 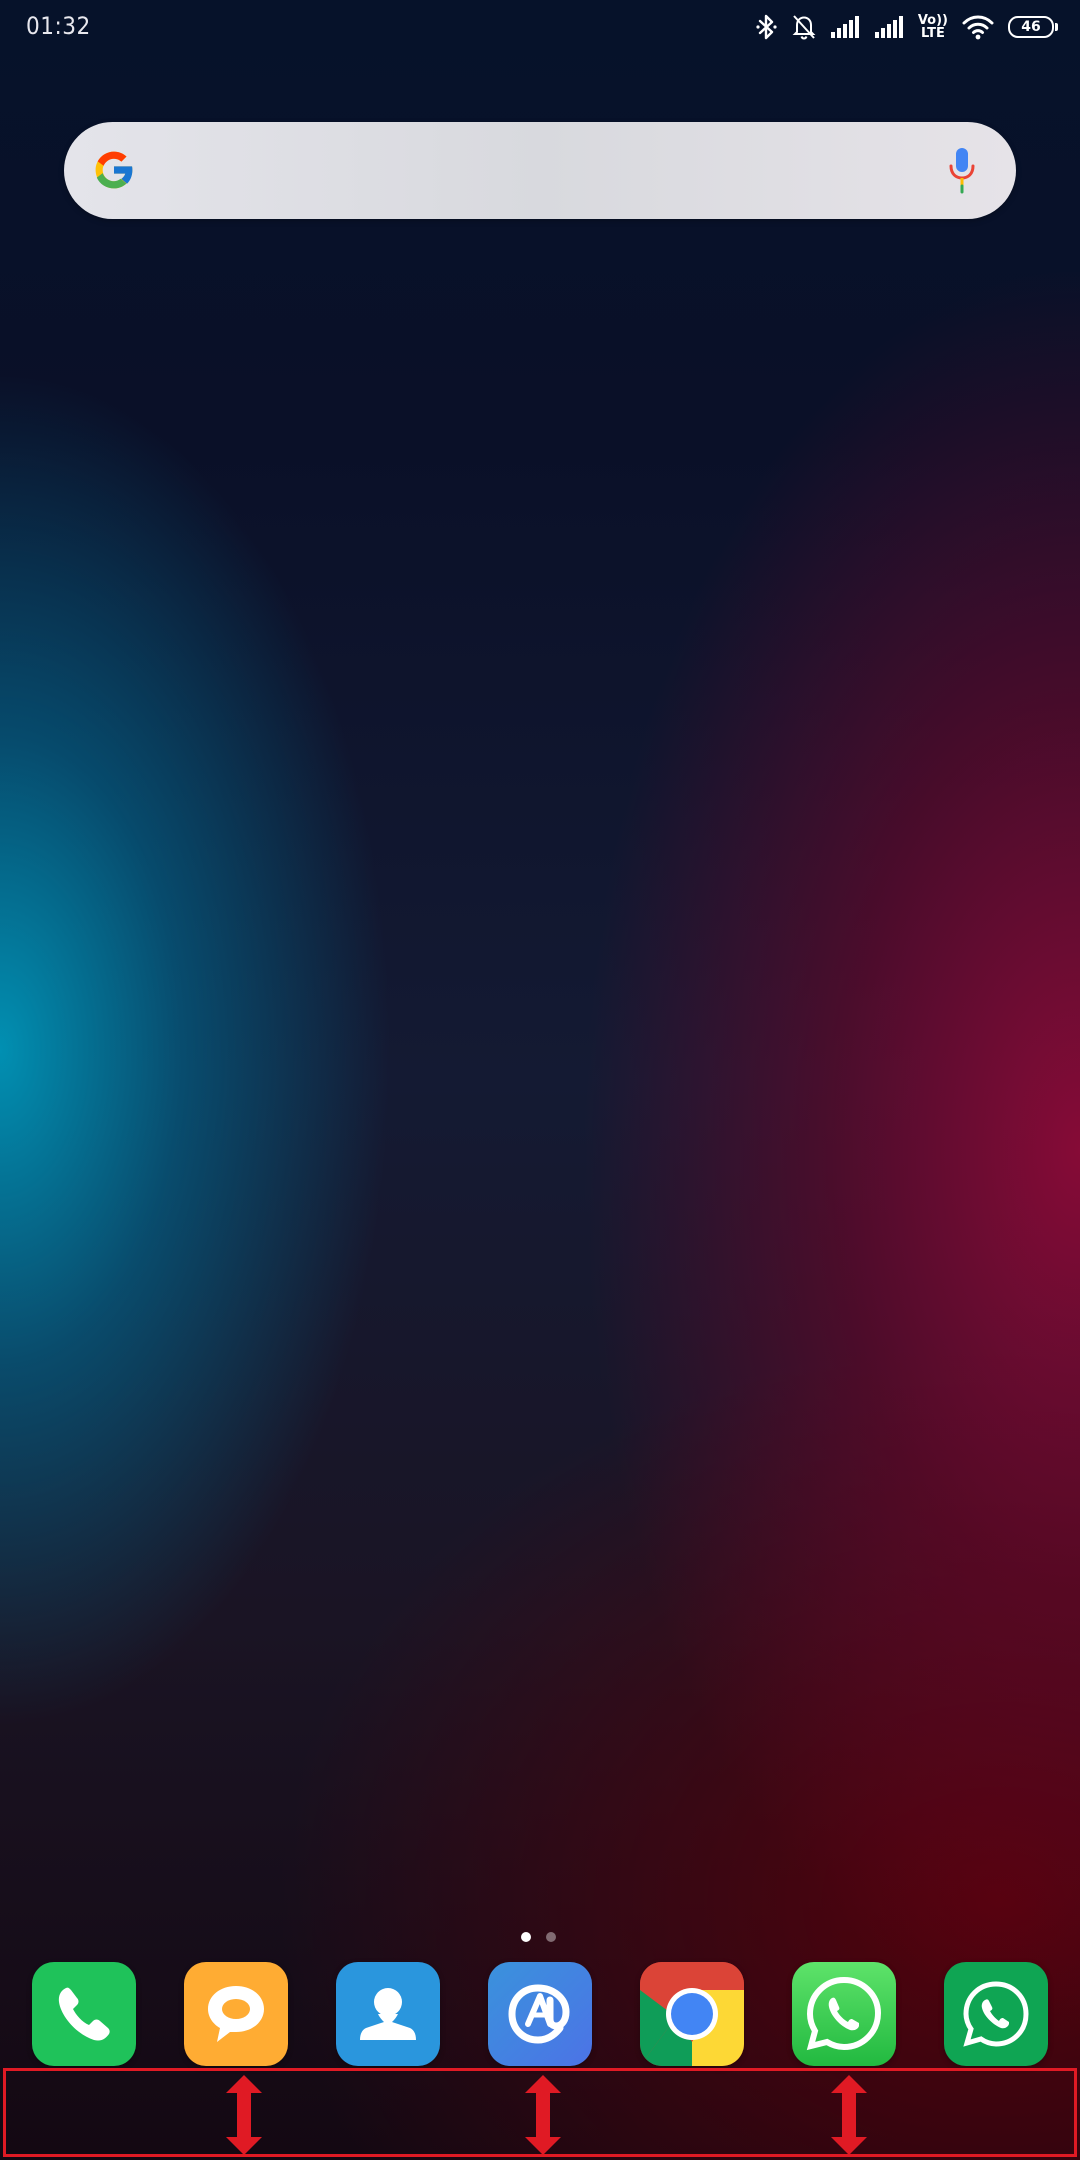 What do you see at coordinates (889, 27) in the screenshot?
I see `signal-2-icon` at bounding box center [889, 27].